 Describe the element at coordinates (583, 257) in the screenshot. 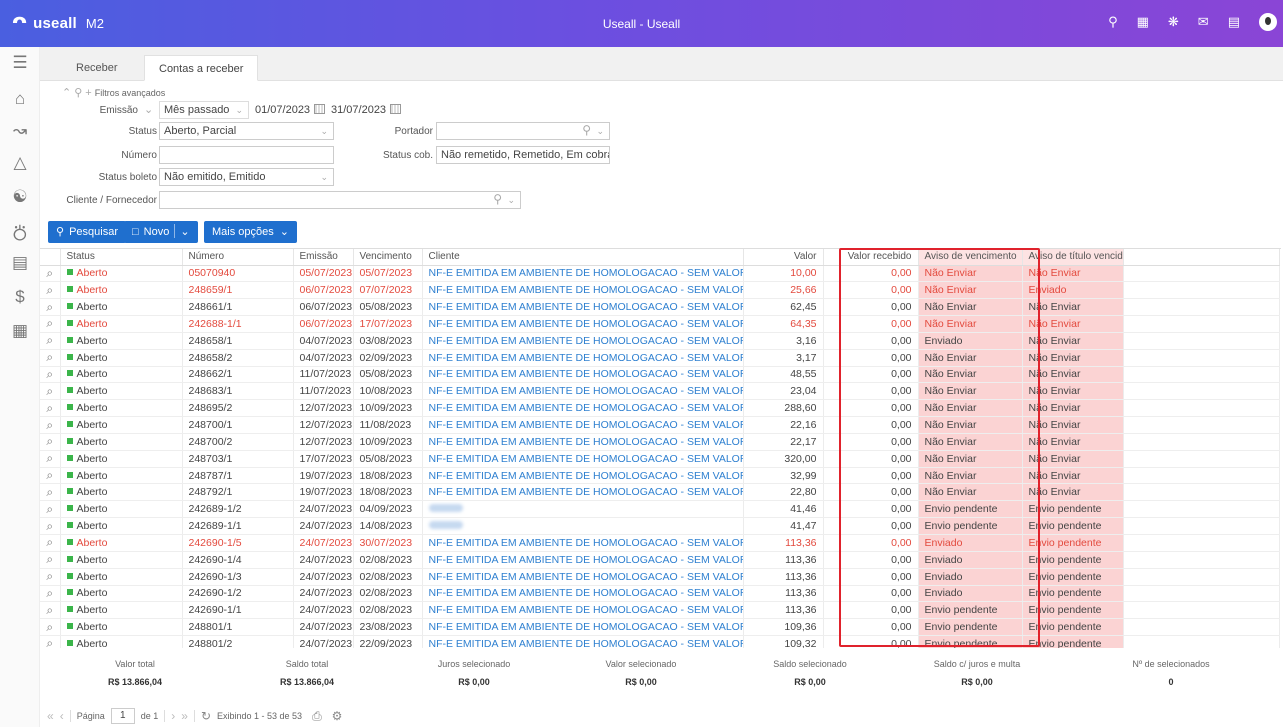

I see `col-cliente: Cliente` at that location.